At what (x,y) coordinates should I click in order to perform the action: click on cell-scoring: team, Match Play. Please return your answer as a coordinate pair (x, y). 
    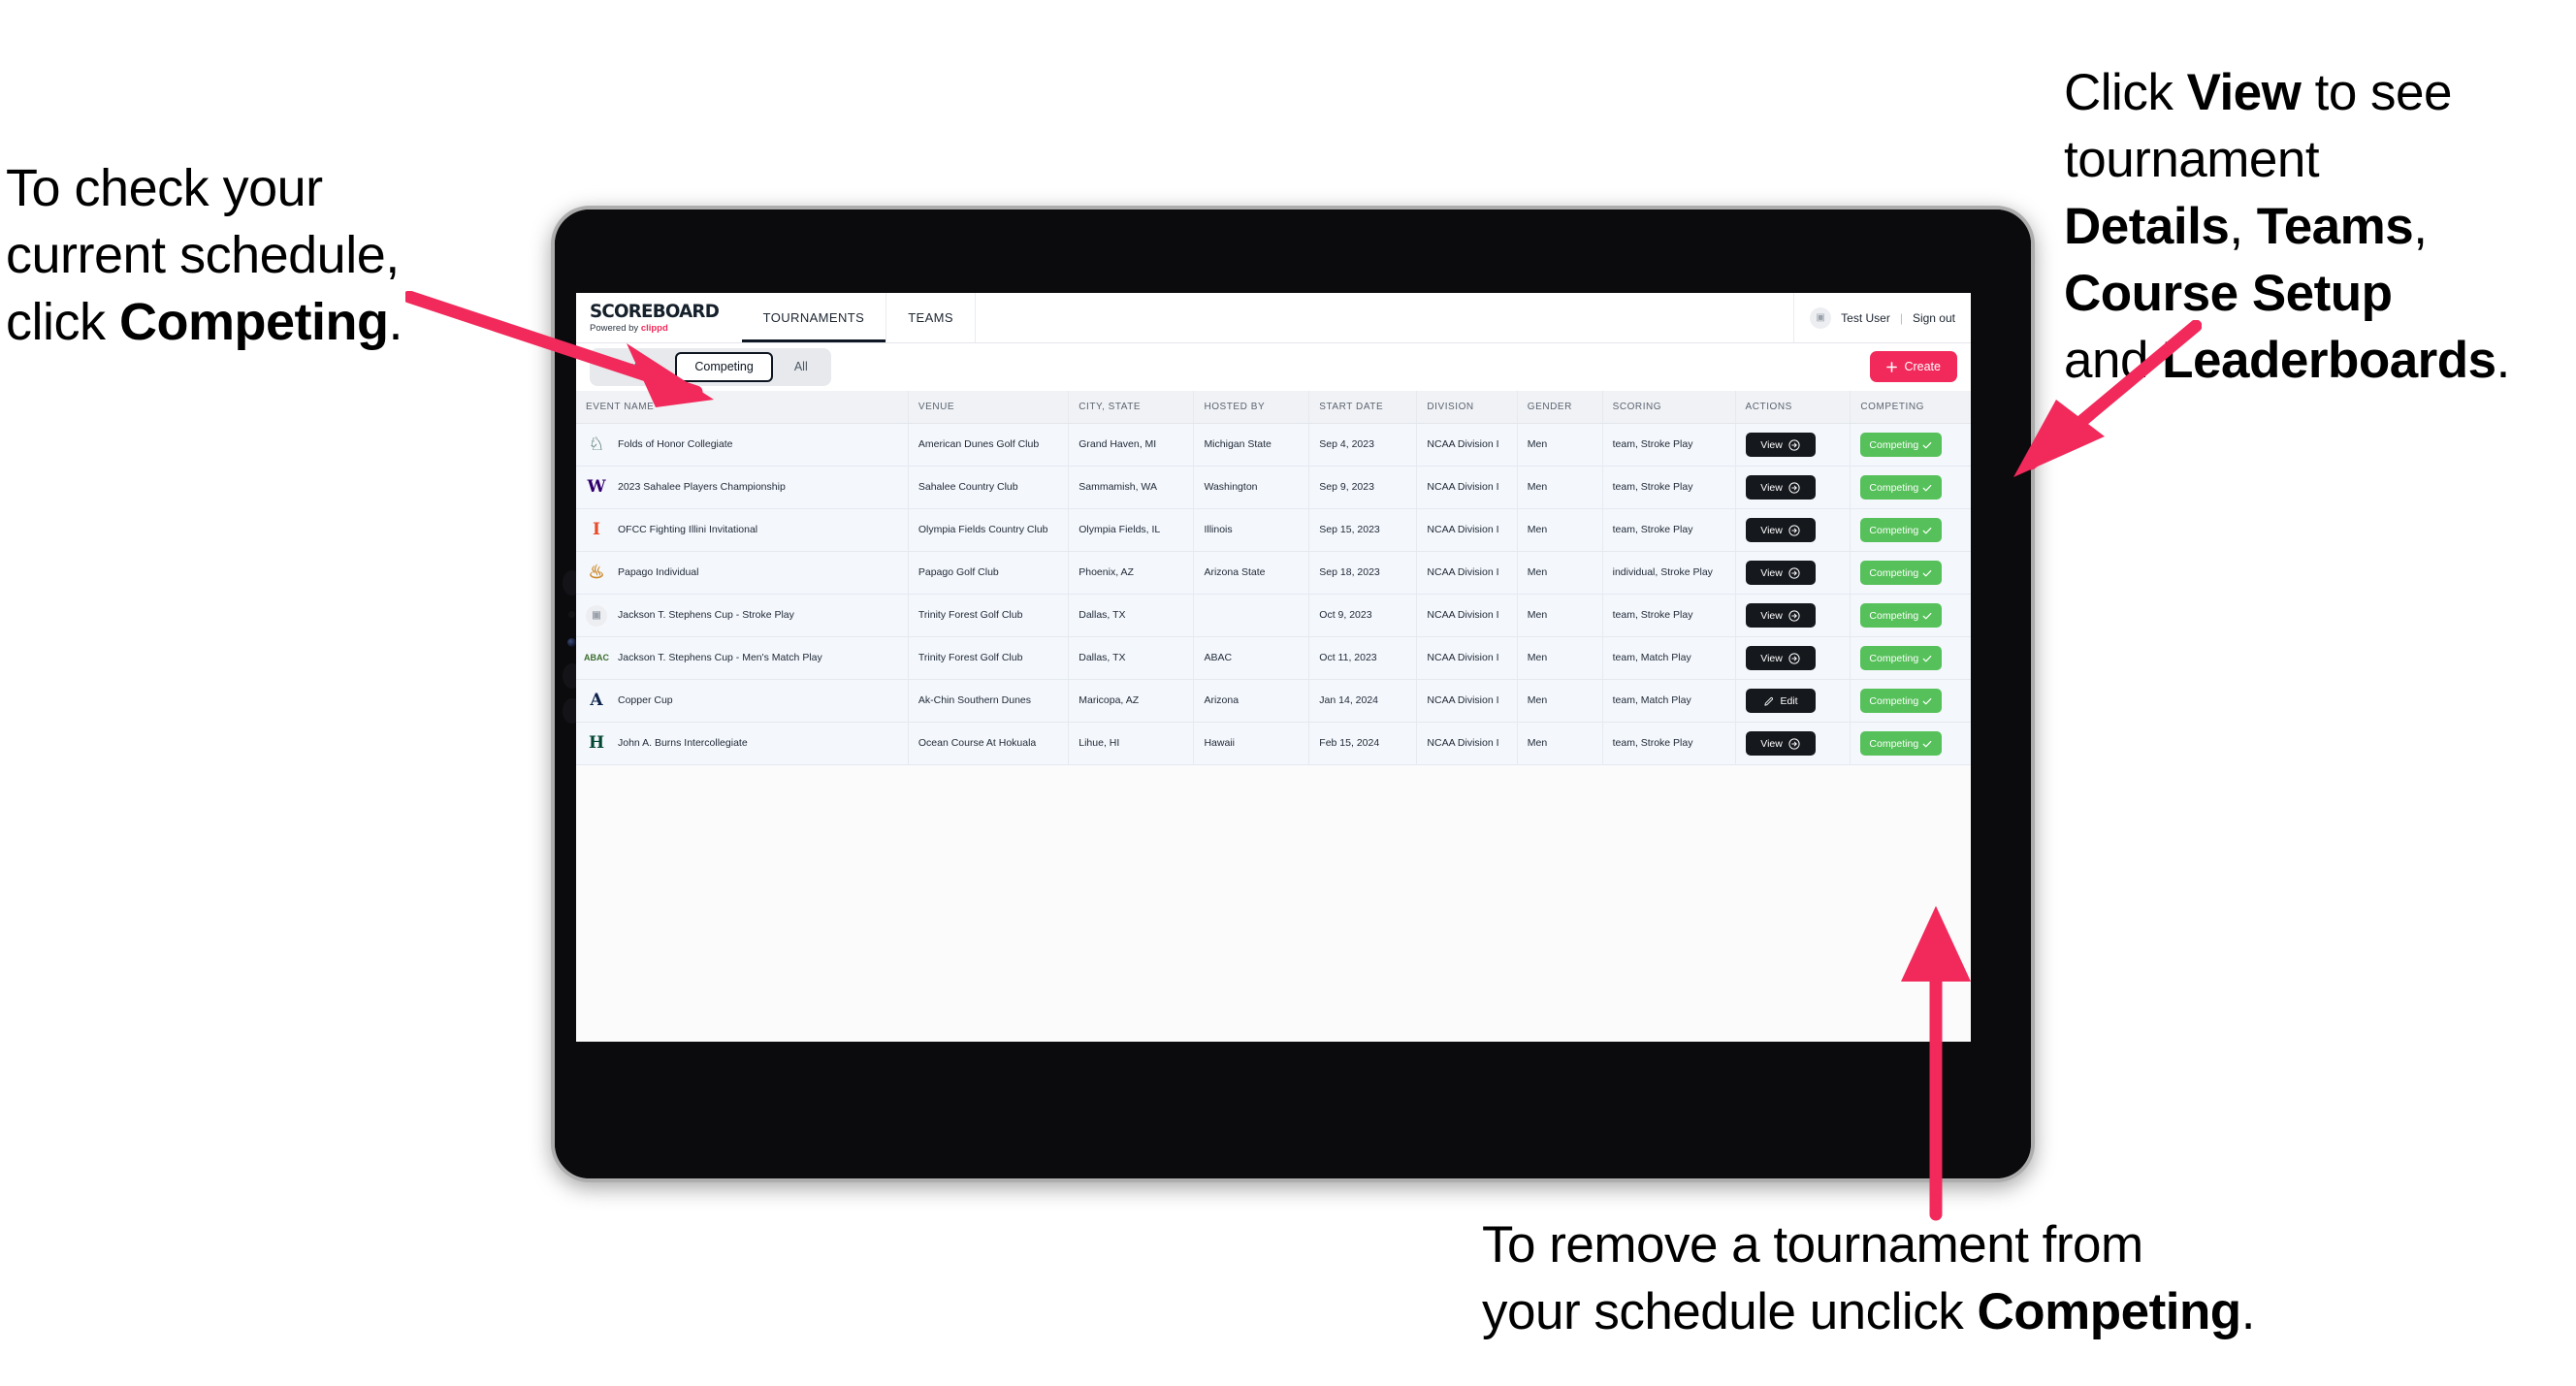
    Looking at the image, I should click on (1669, 701).